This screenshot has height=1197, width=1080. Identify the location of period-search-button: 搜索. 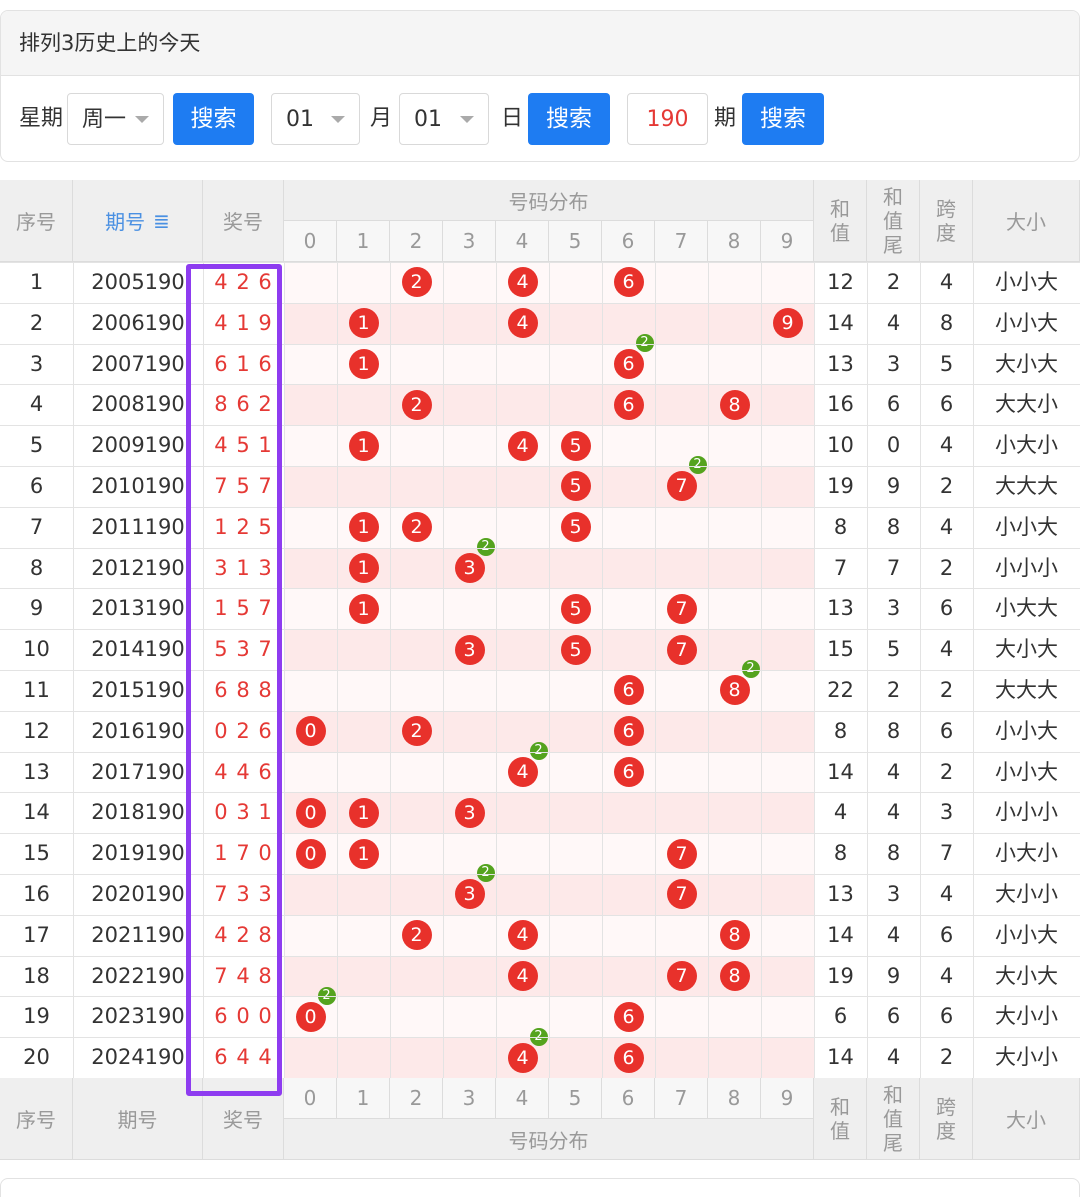
(783, 119).